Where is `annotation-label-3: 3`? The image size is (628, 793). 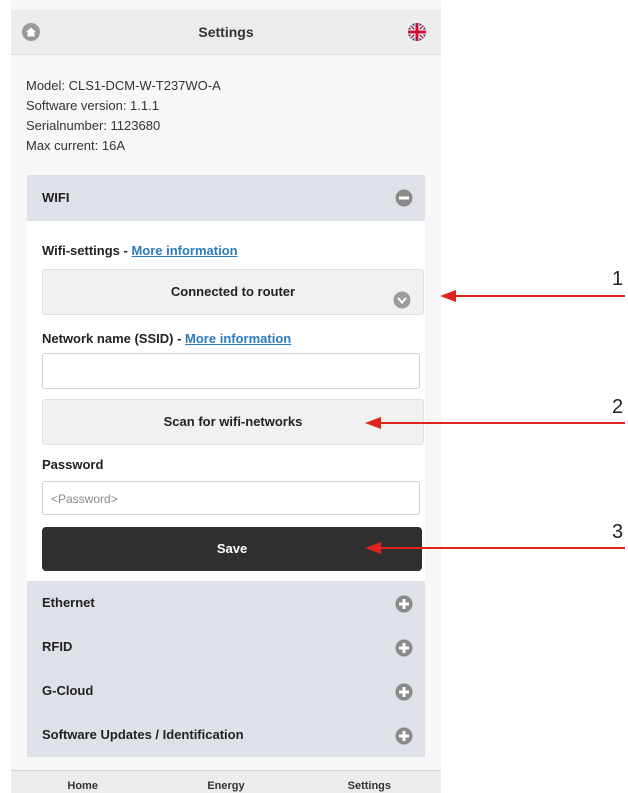
annotation-label-3: 3 is located at coordinates (618, 532).